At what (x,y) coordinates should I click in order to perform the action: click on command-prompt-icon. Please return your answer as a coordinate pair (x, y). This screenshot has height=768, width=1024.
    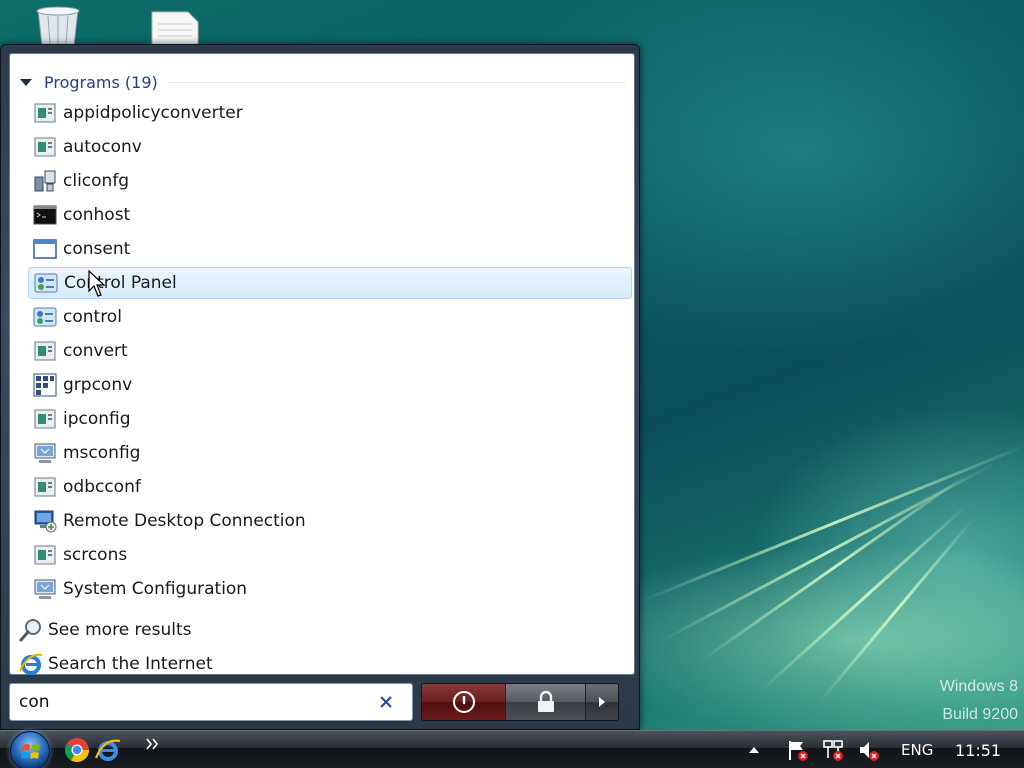
    Looking at the image, I should click on (45, 215).